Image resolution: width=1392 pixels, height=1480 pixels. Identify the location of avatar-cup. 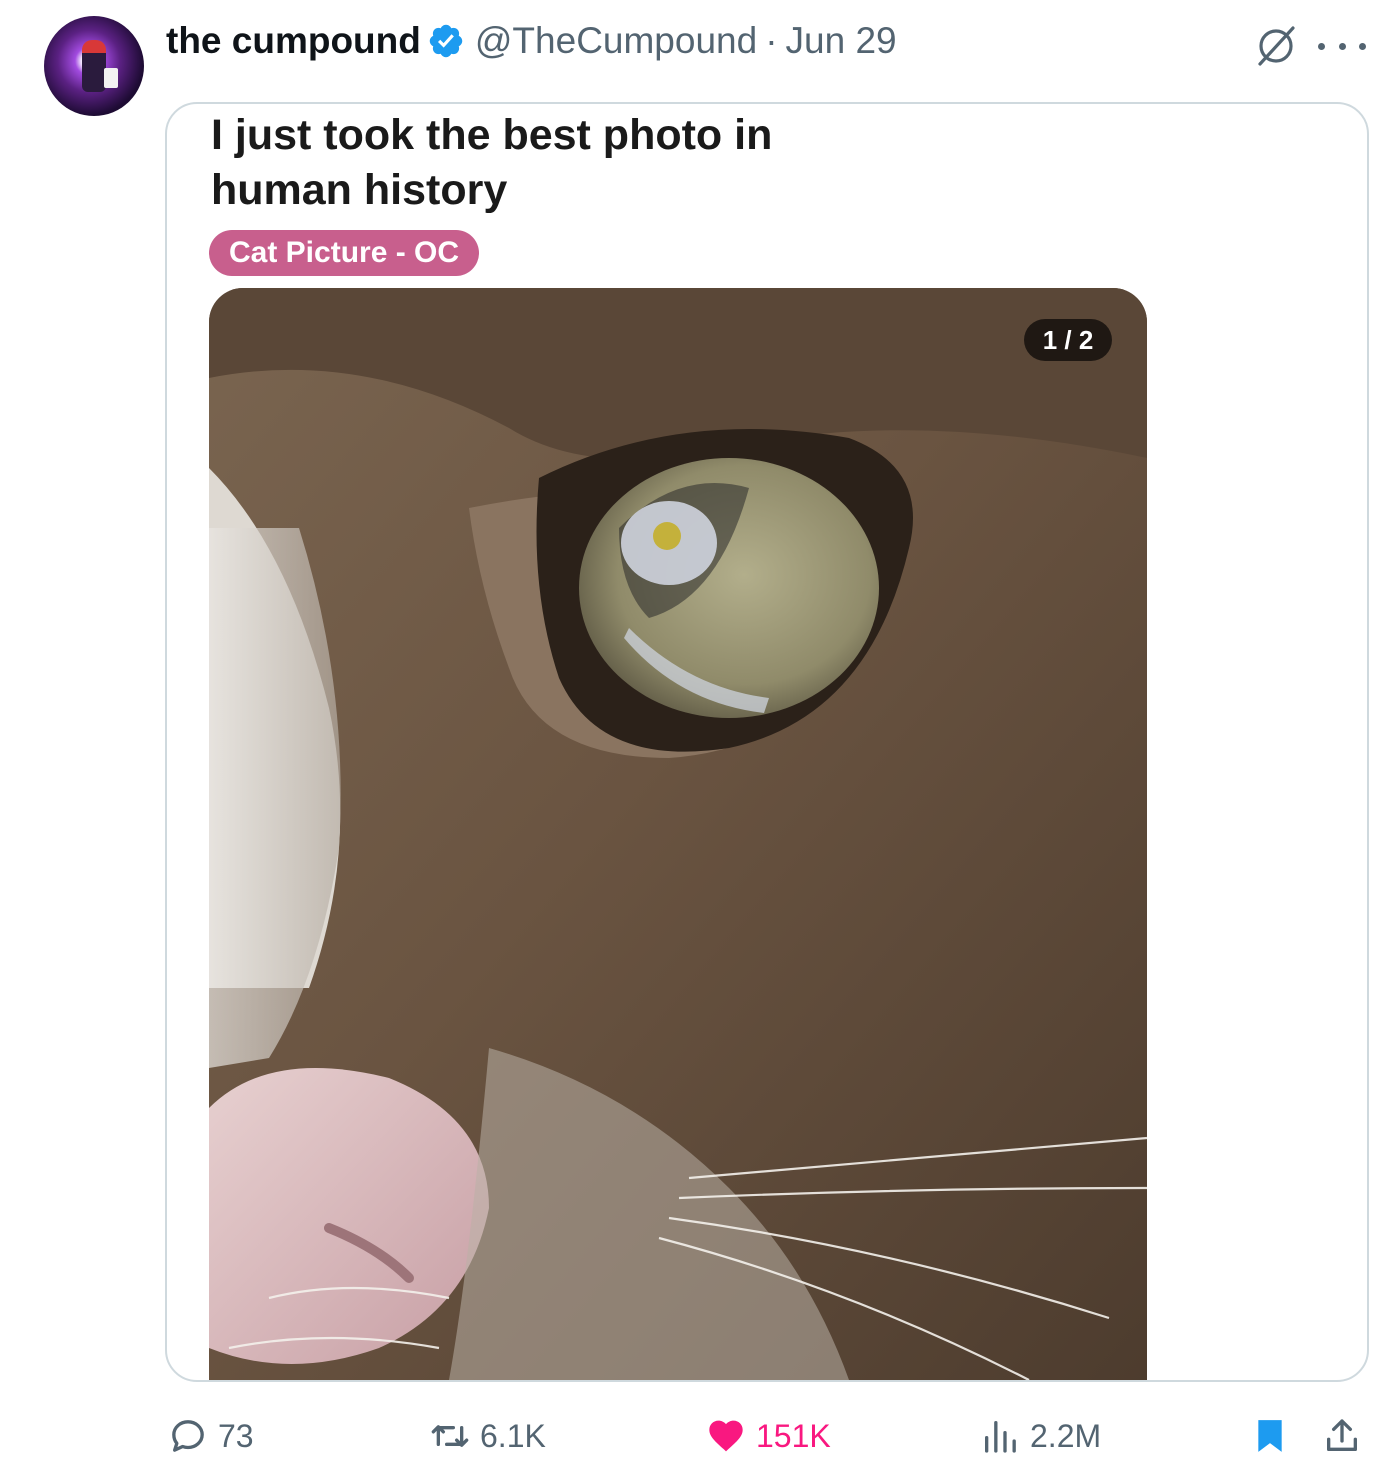
(111, 78).